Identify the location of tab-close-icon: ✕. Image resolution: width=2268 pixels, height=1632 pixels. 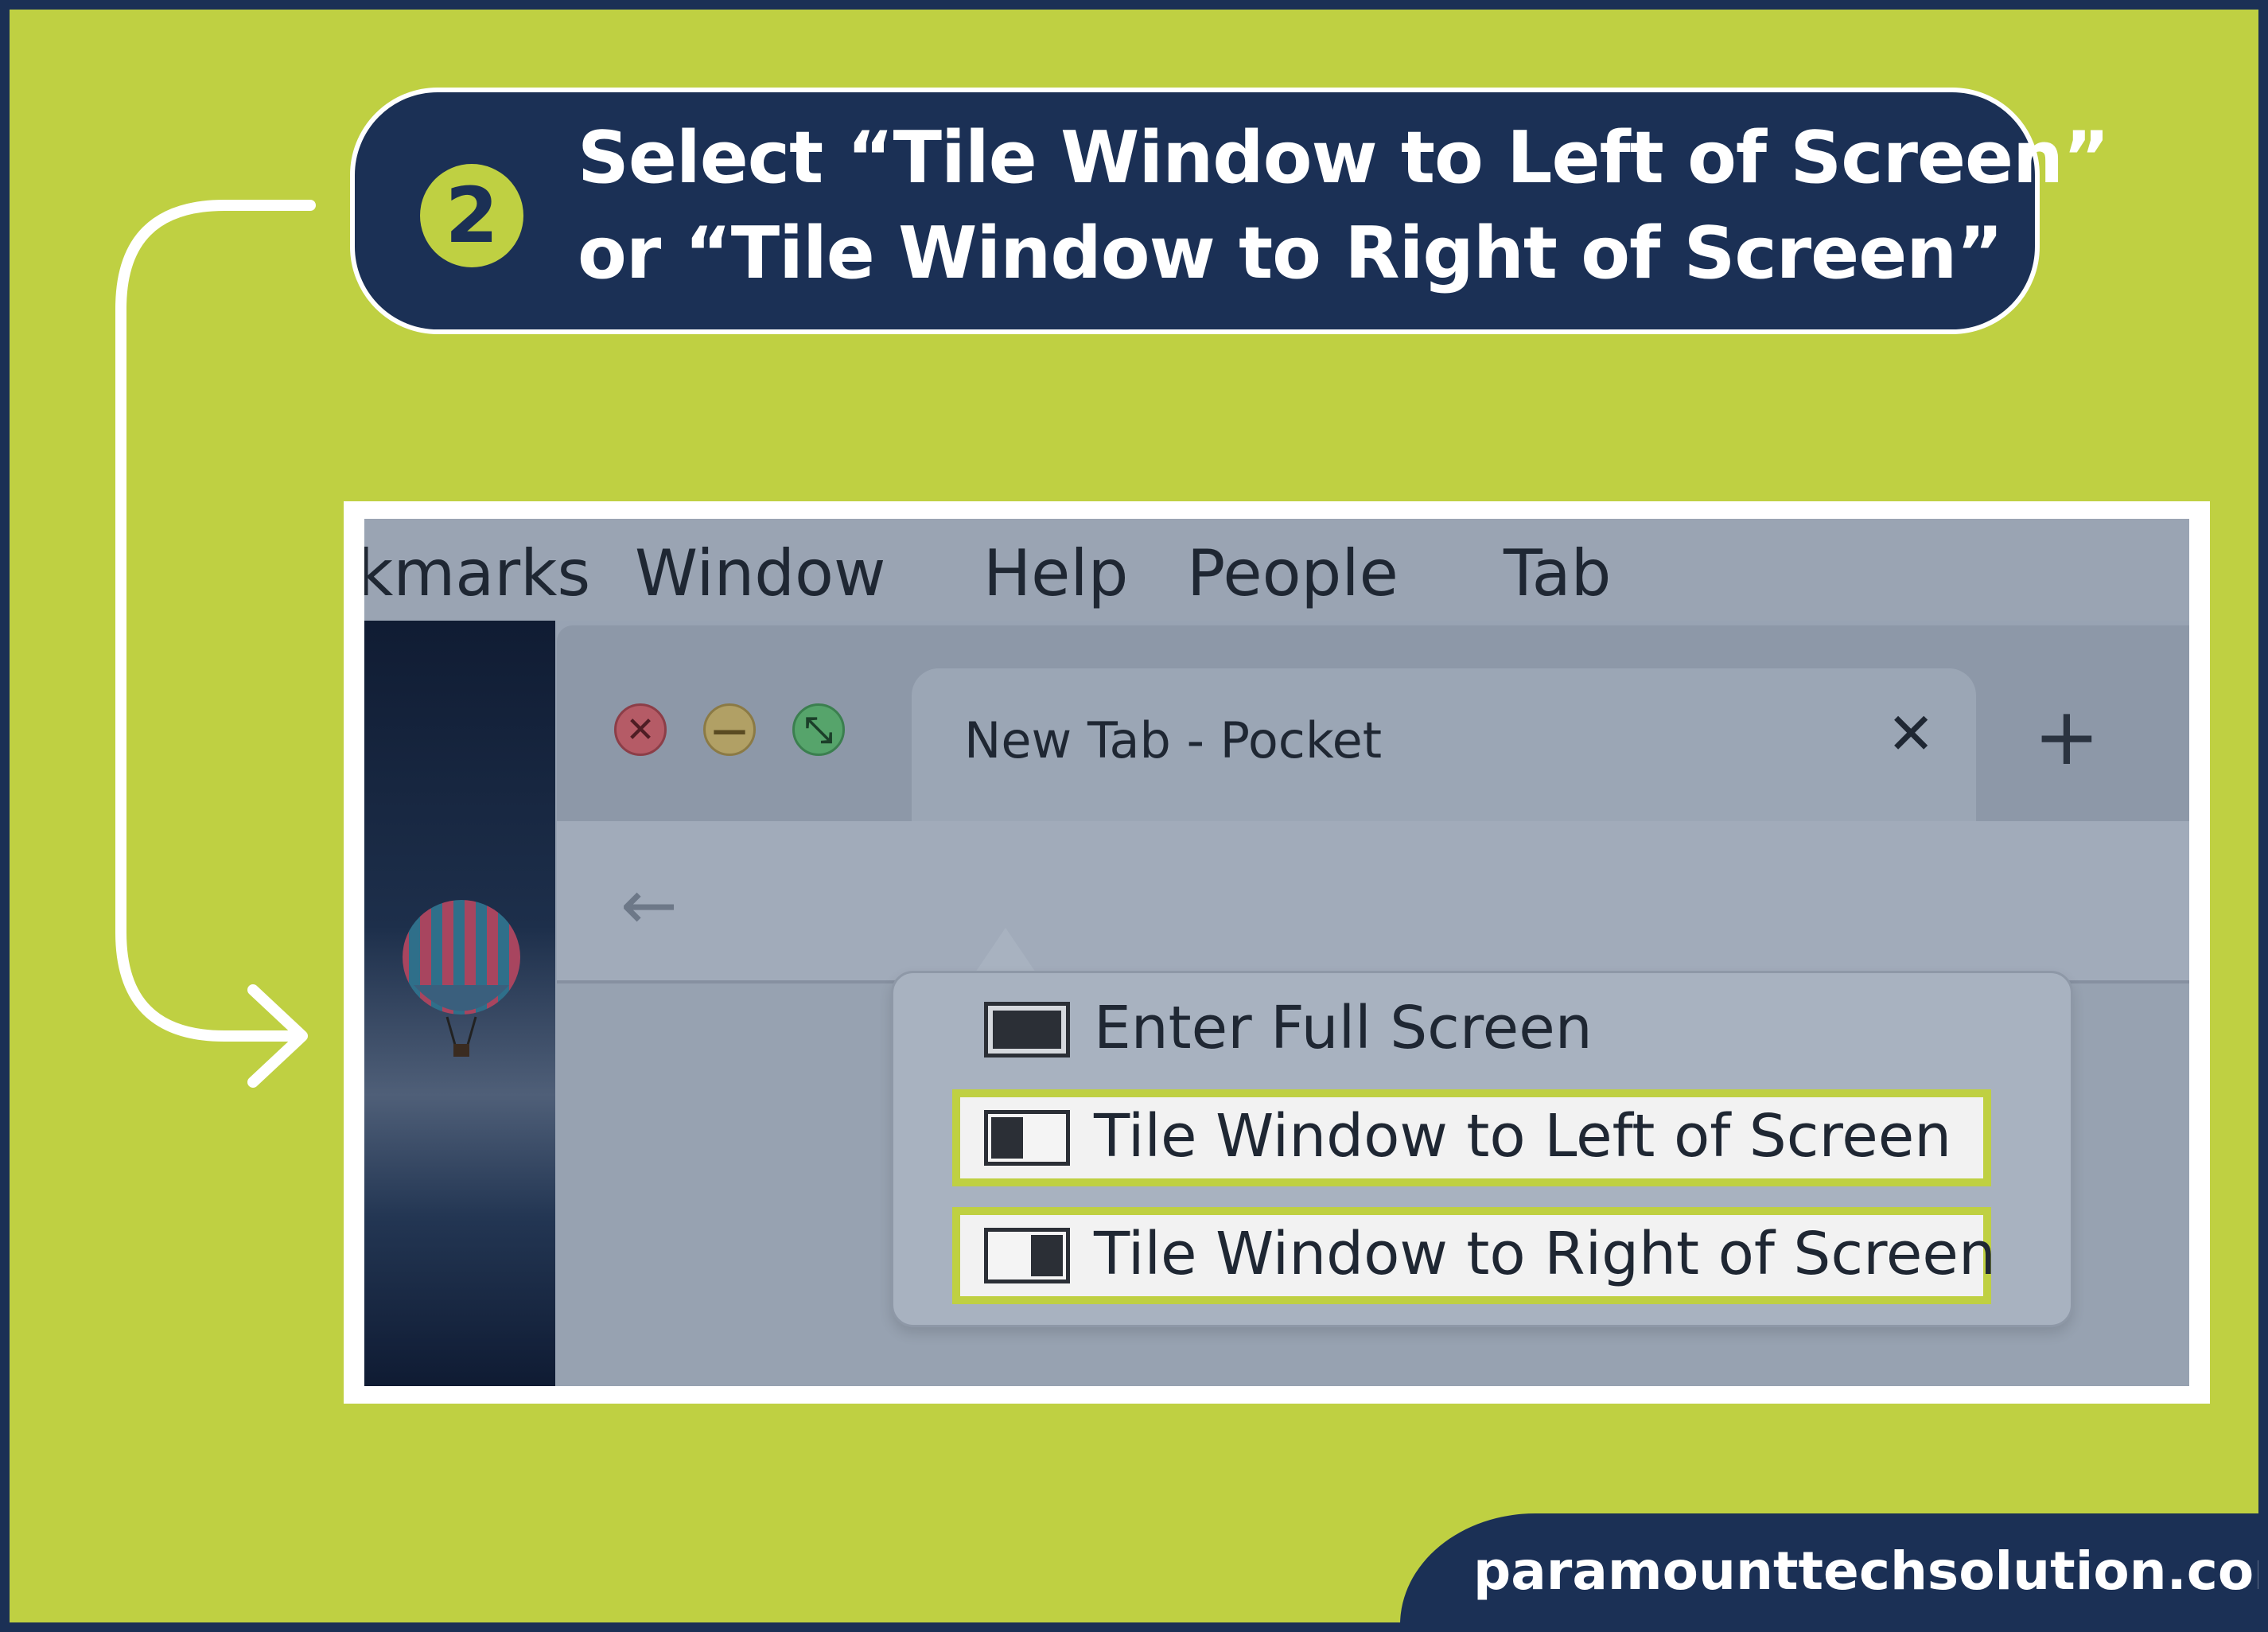
(1911, 734).